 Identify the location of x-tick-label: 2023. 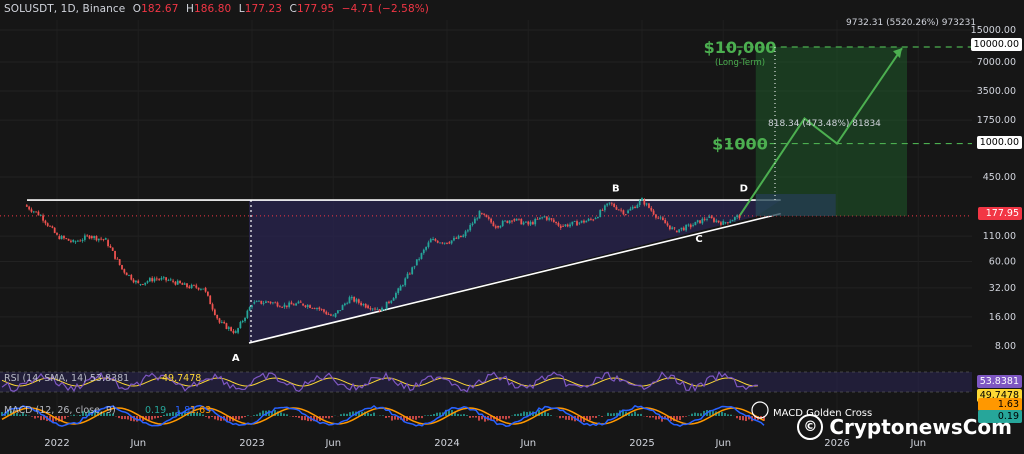
(251, 443).